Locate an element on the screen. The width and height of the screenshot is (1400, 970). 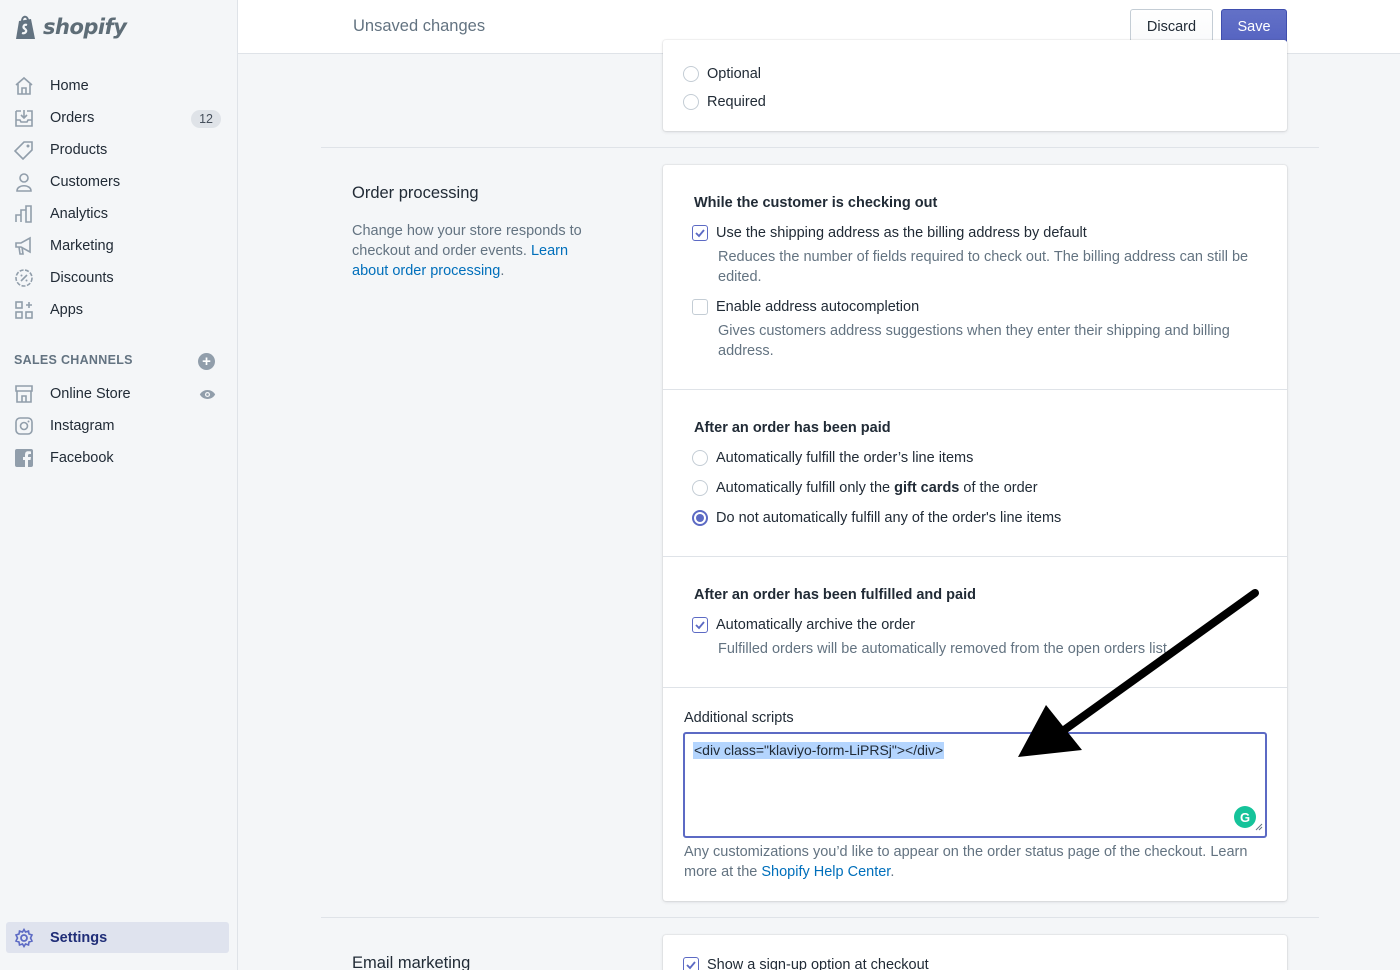
nav-item-online-store: Online Store is located at coordinates (119, 394).